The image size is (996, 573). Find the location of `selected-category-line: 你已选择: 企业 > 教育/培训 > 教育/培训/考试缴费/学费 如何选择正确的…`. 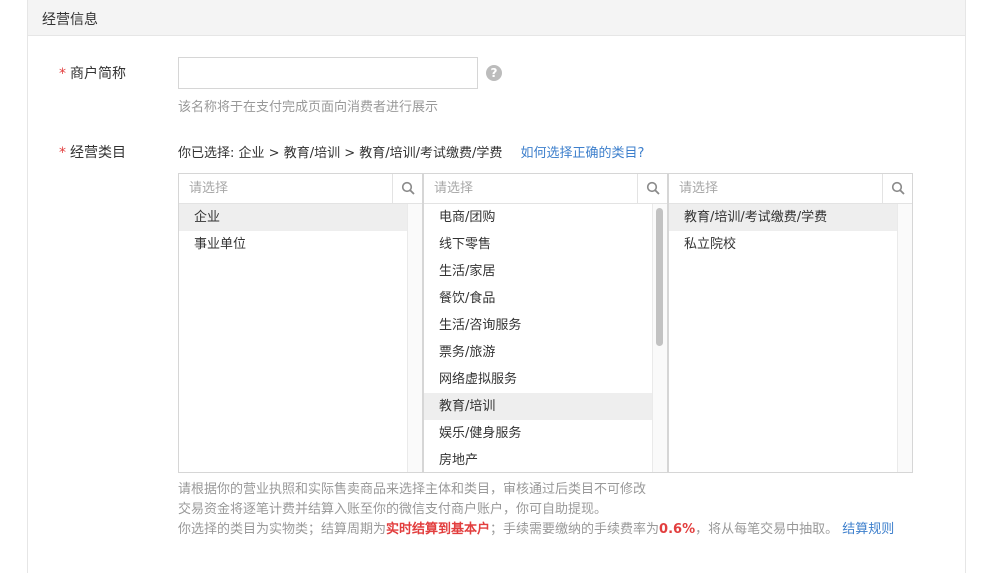

selected-category-line: 你已选择: 企业 > 教育/培训 > 教育/培训/考试缴费/学费 如何选择正确的… is located at coordinates (411, 151).